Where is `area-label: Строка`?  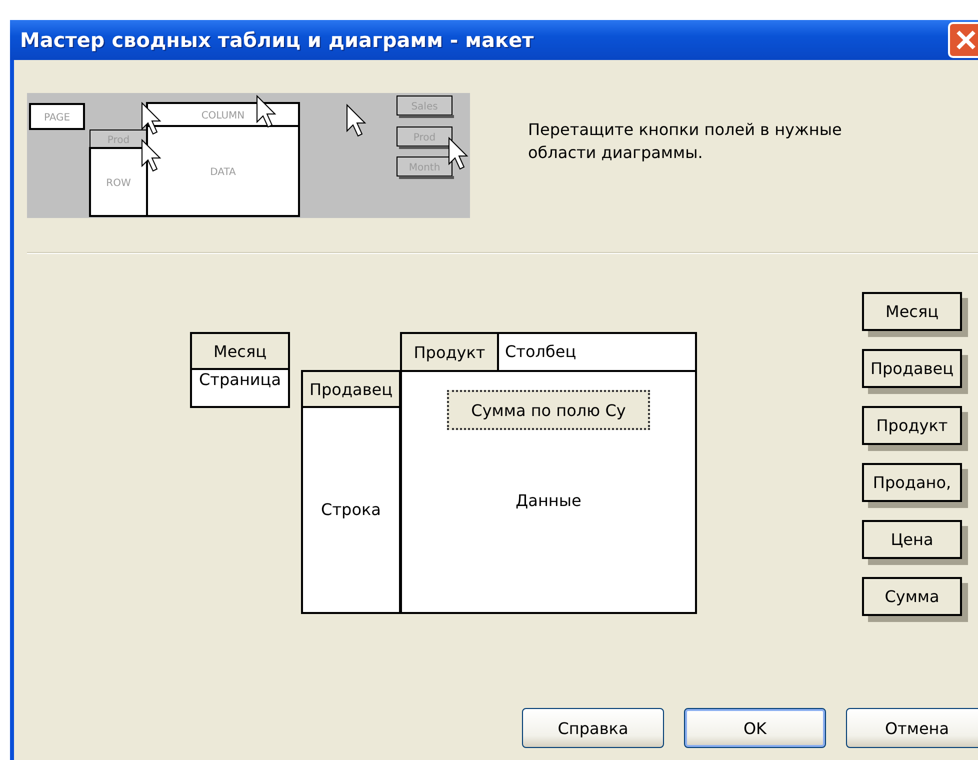
area-label: Строка is located at coordinates (351, 510).